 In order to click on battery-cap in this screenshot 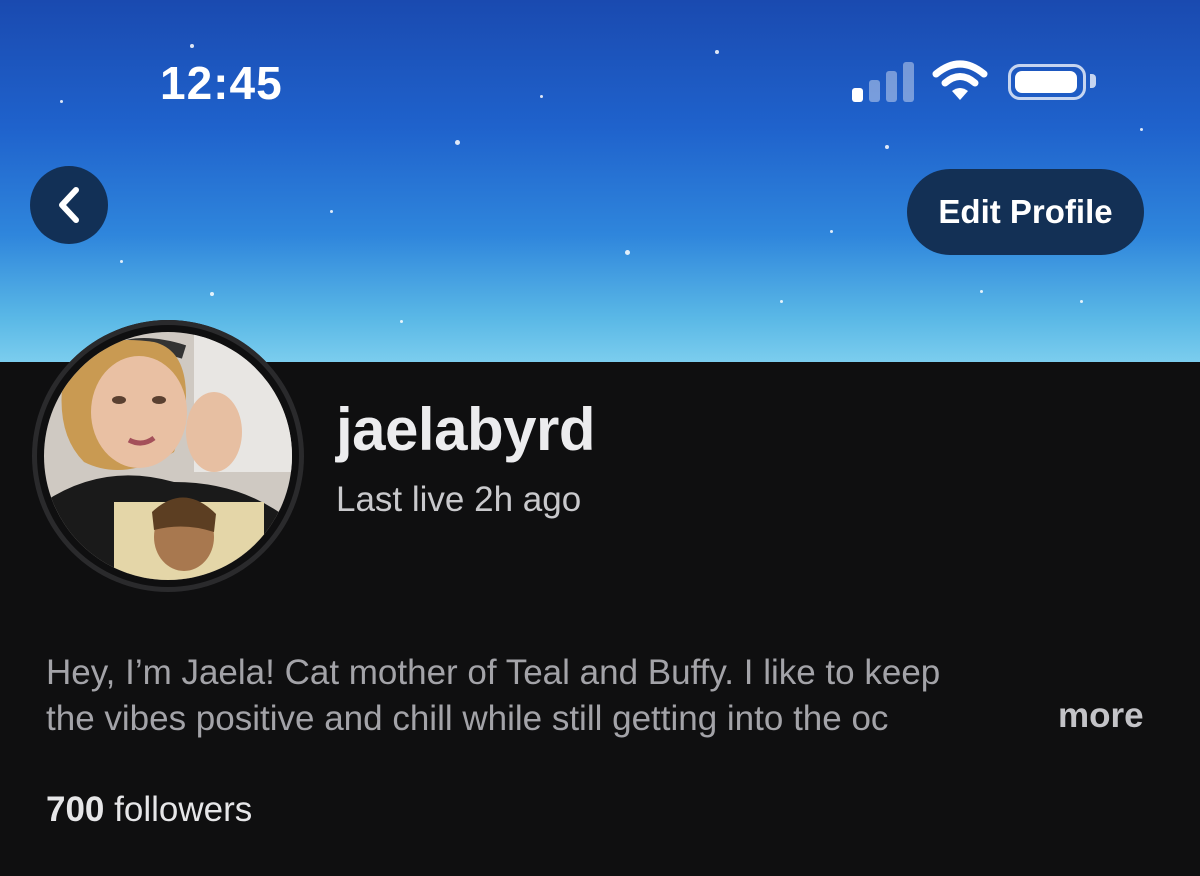, I will do `click(1093, 81)`.